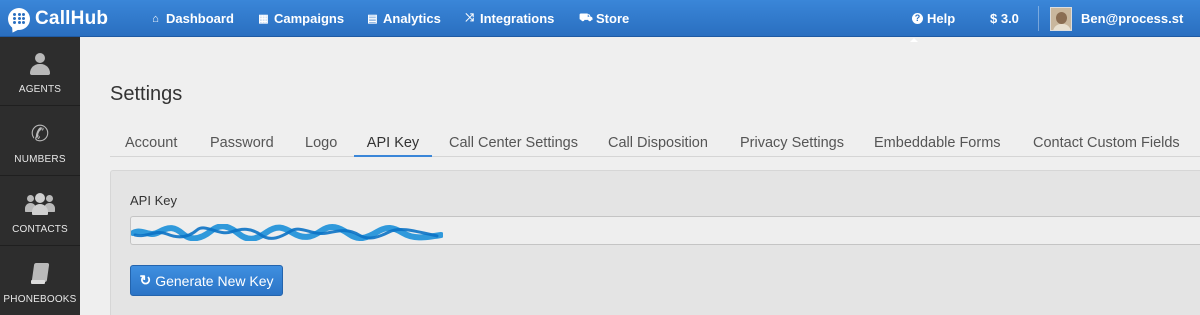 Image resolution: width=1200 pixels, height=315 pixels. Describe the element at coordinates (914, 40) in the screenshot. I see `help-dropdown-caret-icon` at that location.